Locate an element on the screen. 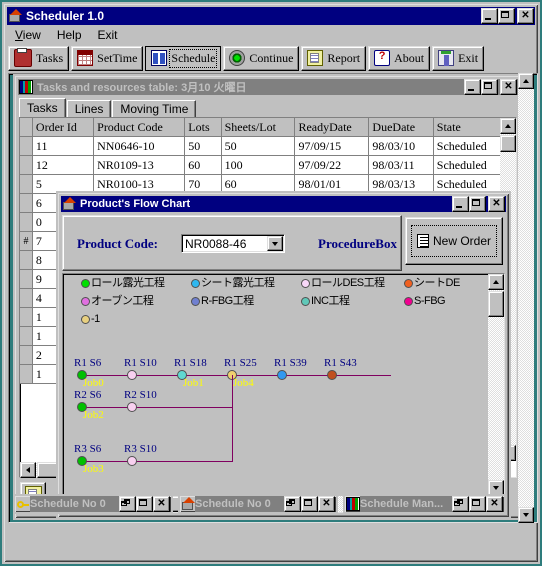 The height and width of the screenshot is (566, 542). flow-scroll-up-button is located at coordinates (496, 282).